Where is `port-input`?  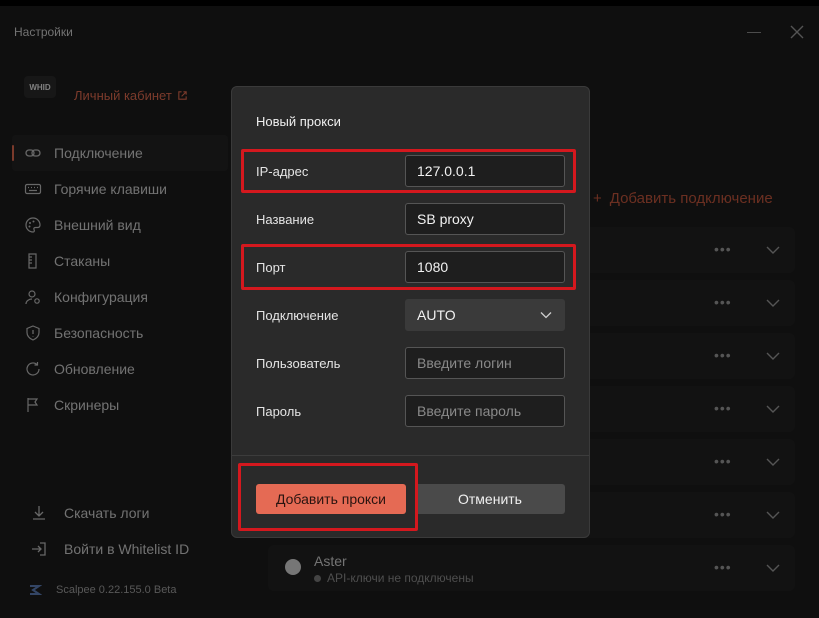
port-input is located at coordinates (485, 267).